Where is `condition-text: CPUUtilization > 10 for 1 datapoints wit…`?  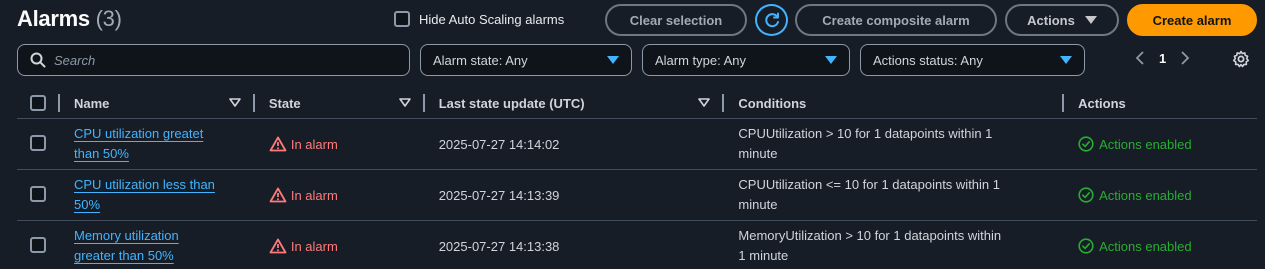
condition-text: CPUUtilization > 10 for 1 datapoints wit… is located at coordinates (865, 143).